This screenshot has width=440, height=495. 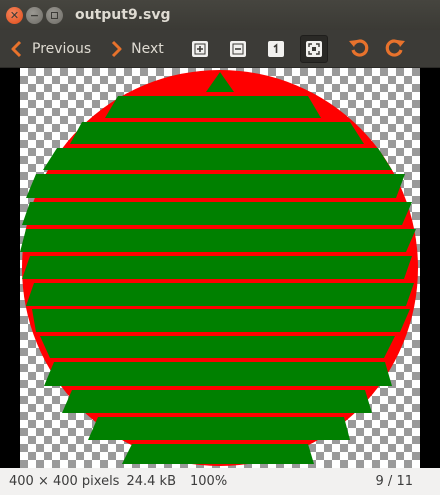 What do you see at coordinates (147, 48) in the screenshot?
I see `next-label: Next` at bounding box center [147, 48].